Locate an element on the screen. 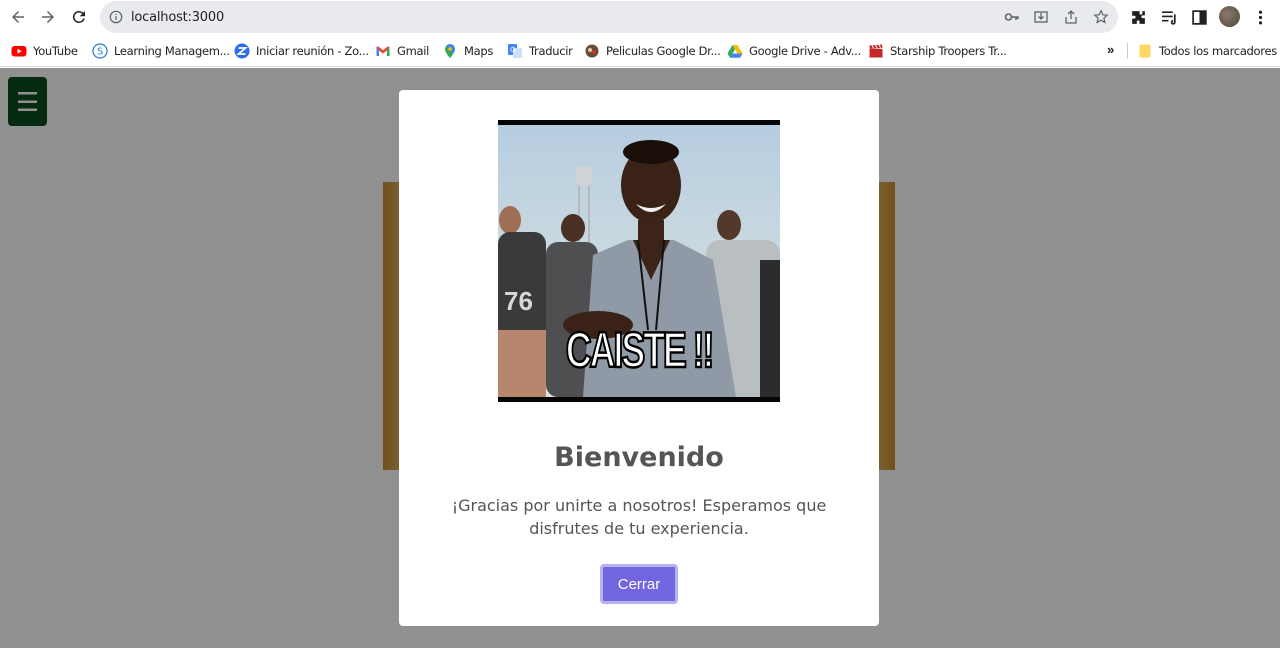  gif-caption: CAISTE !! is located at coordinates (640, 350).